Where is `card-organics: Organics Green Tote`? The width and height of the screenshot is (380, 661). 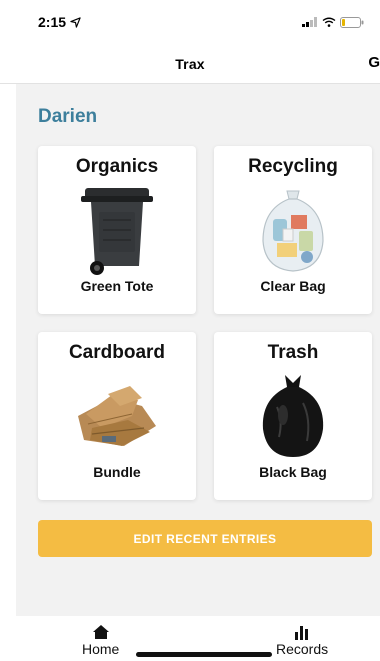 card-organics: Organics Green Tote is located at coordinates (117, 230).